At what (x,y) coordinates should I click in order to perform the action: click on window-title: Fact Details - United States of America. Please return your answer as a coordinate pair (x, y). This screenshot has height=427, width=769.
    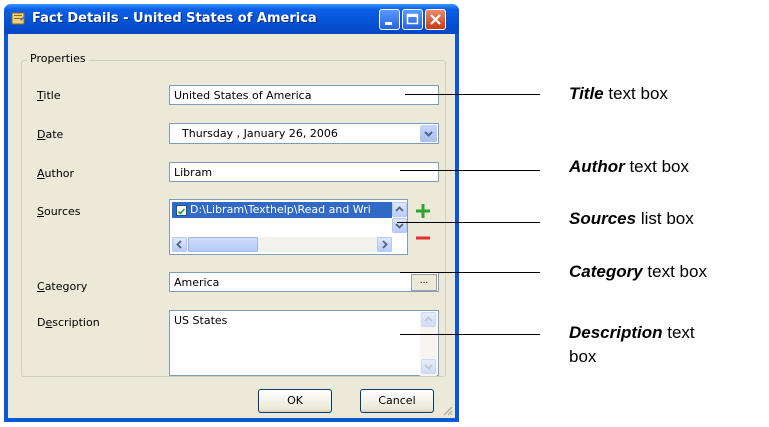
    Looking at the image, I should click on (174, 18).